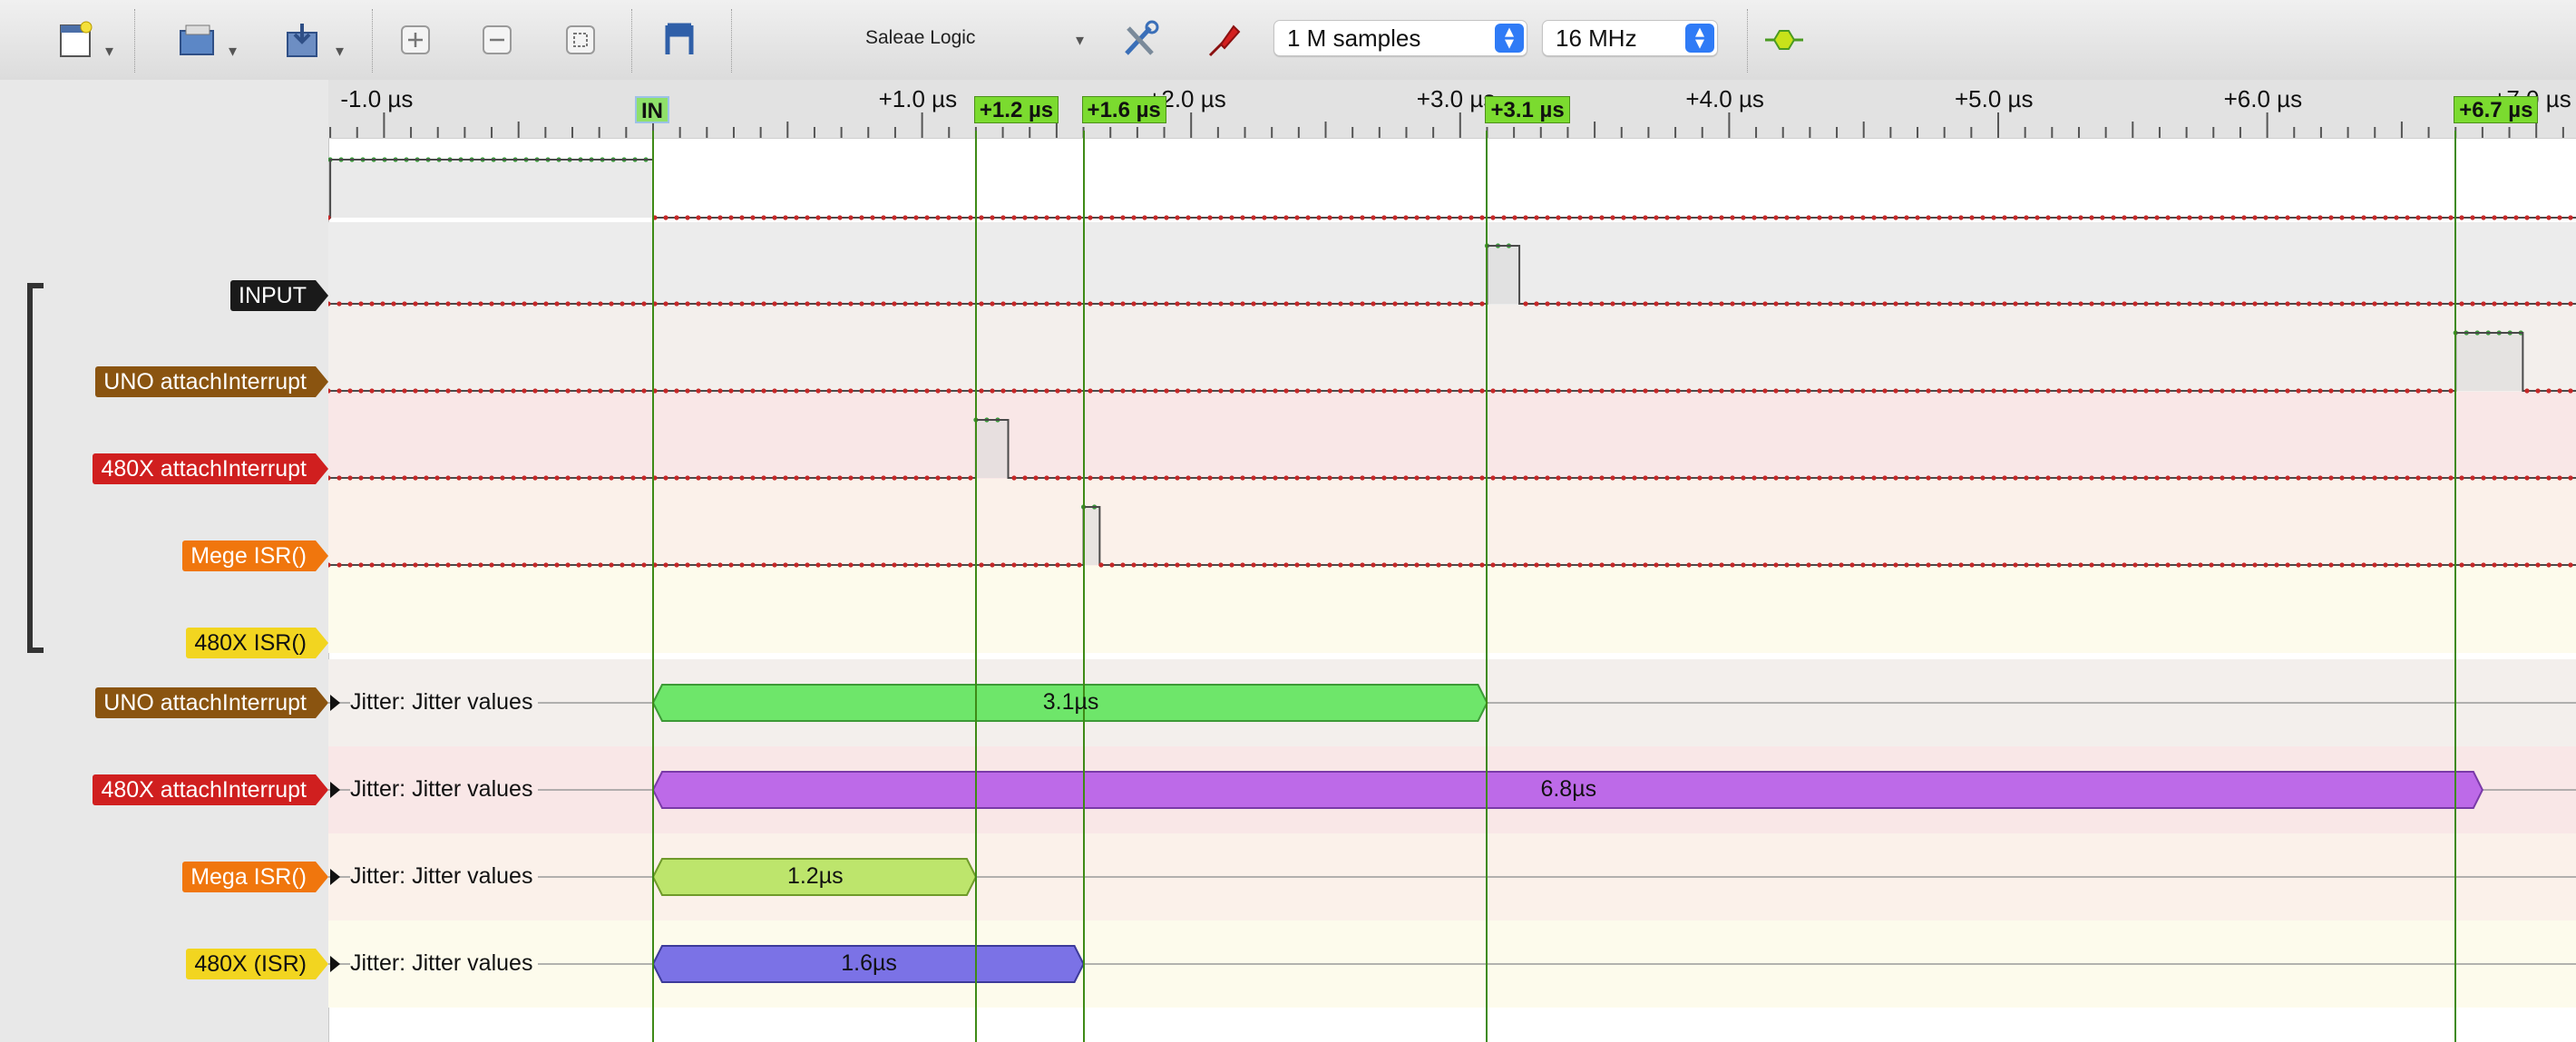  What do you see at coordinates (257, 643) in the screenshot?
I see `channel-label: 480X ISR()` at bounding box center [257, 643].